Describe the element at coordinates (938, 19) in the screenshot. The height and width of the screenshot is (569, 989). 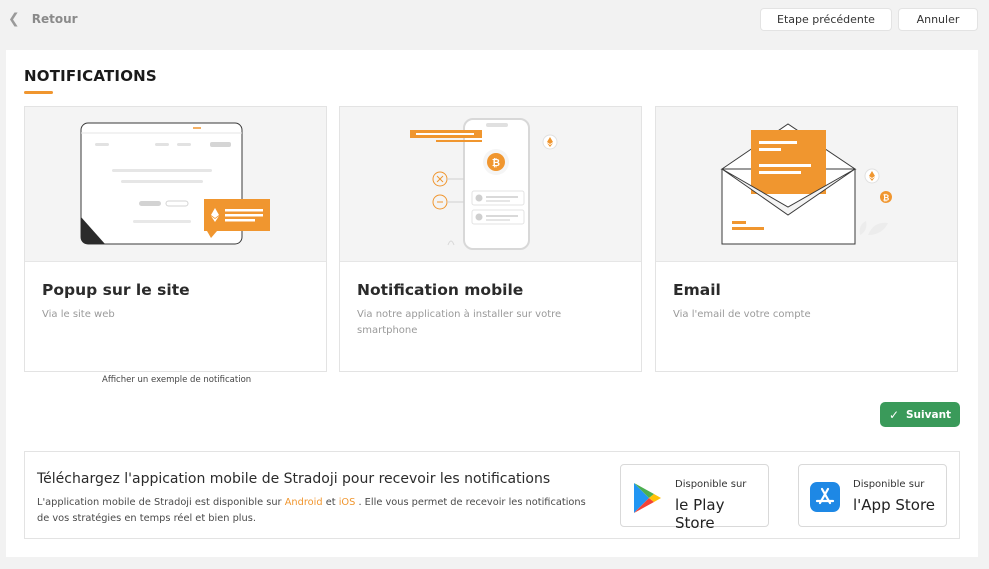
I see `cancel-button: Annuler` at that location.